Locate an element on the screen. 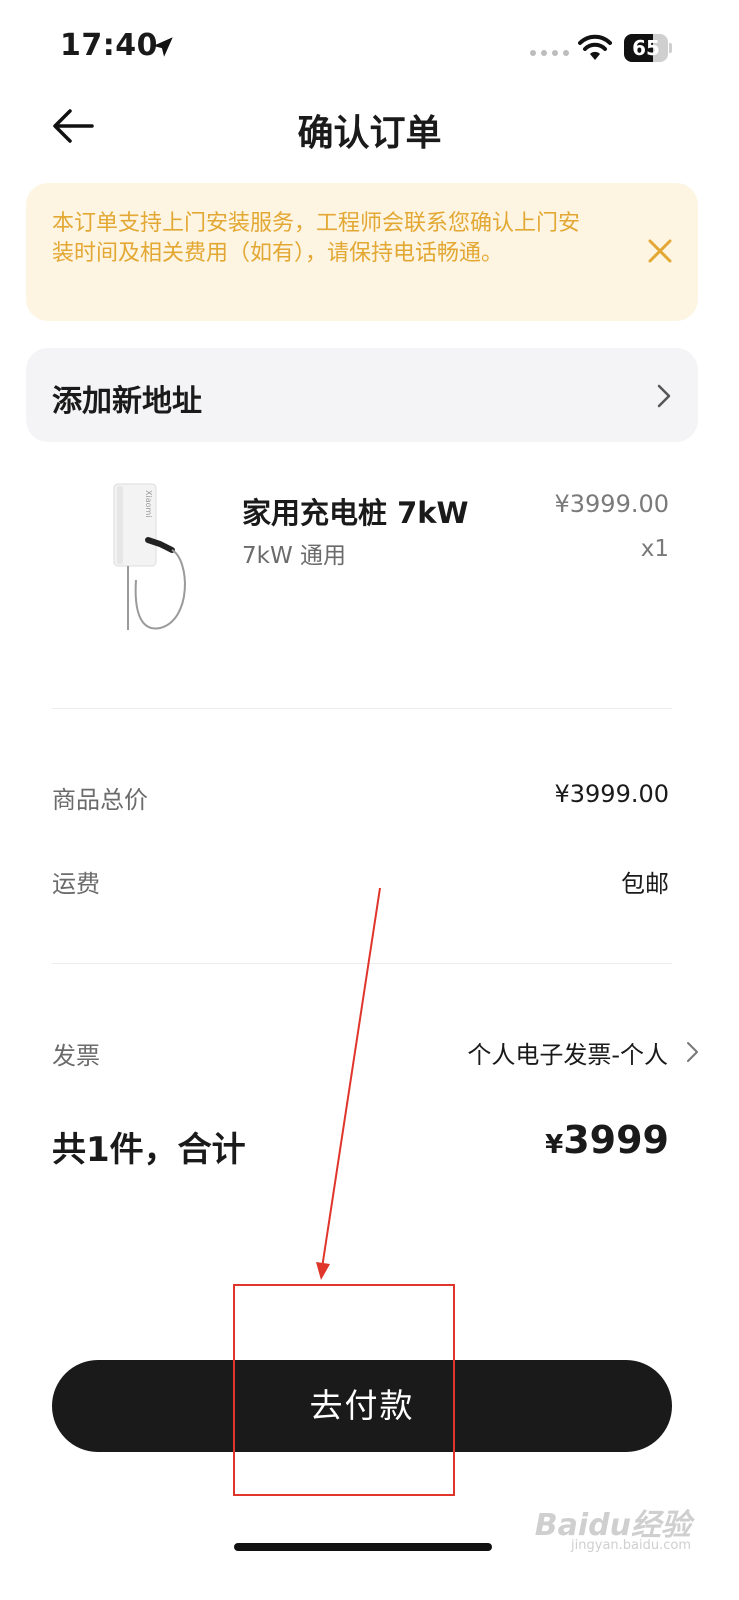  cellular-signal-icon is located at coordinates (549, 53).